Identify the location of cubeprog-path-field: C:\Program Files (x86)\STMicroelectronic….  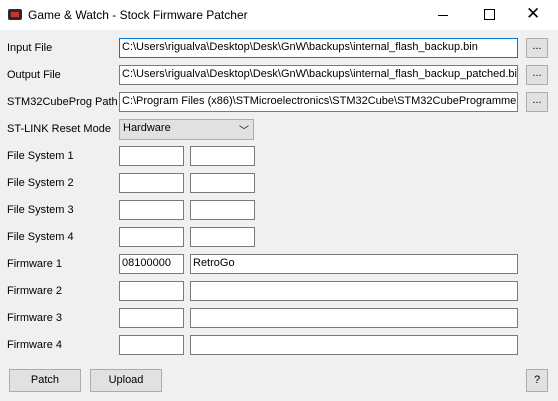
(318, 102).